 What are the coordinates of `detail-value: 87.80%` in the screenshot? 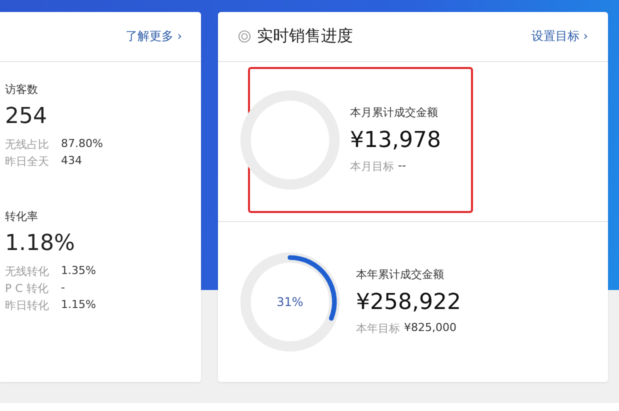 It's located at (82, 144).